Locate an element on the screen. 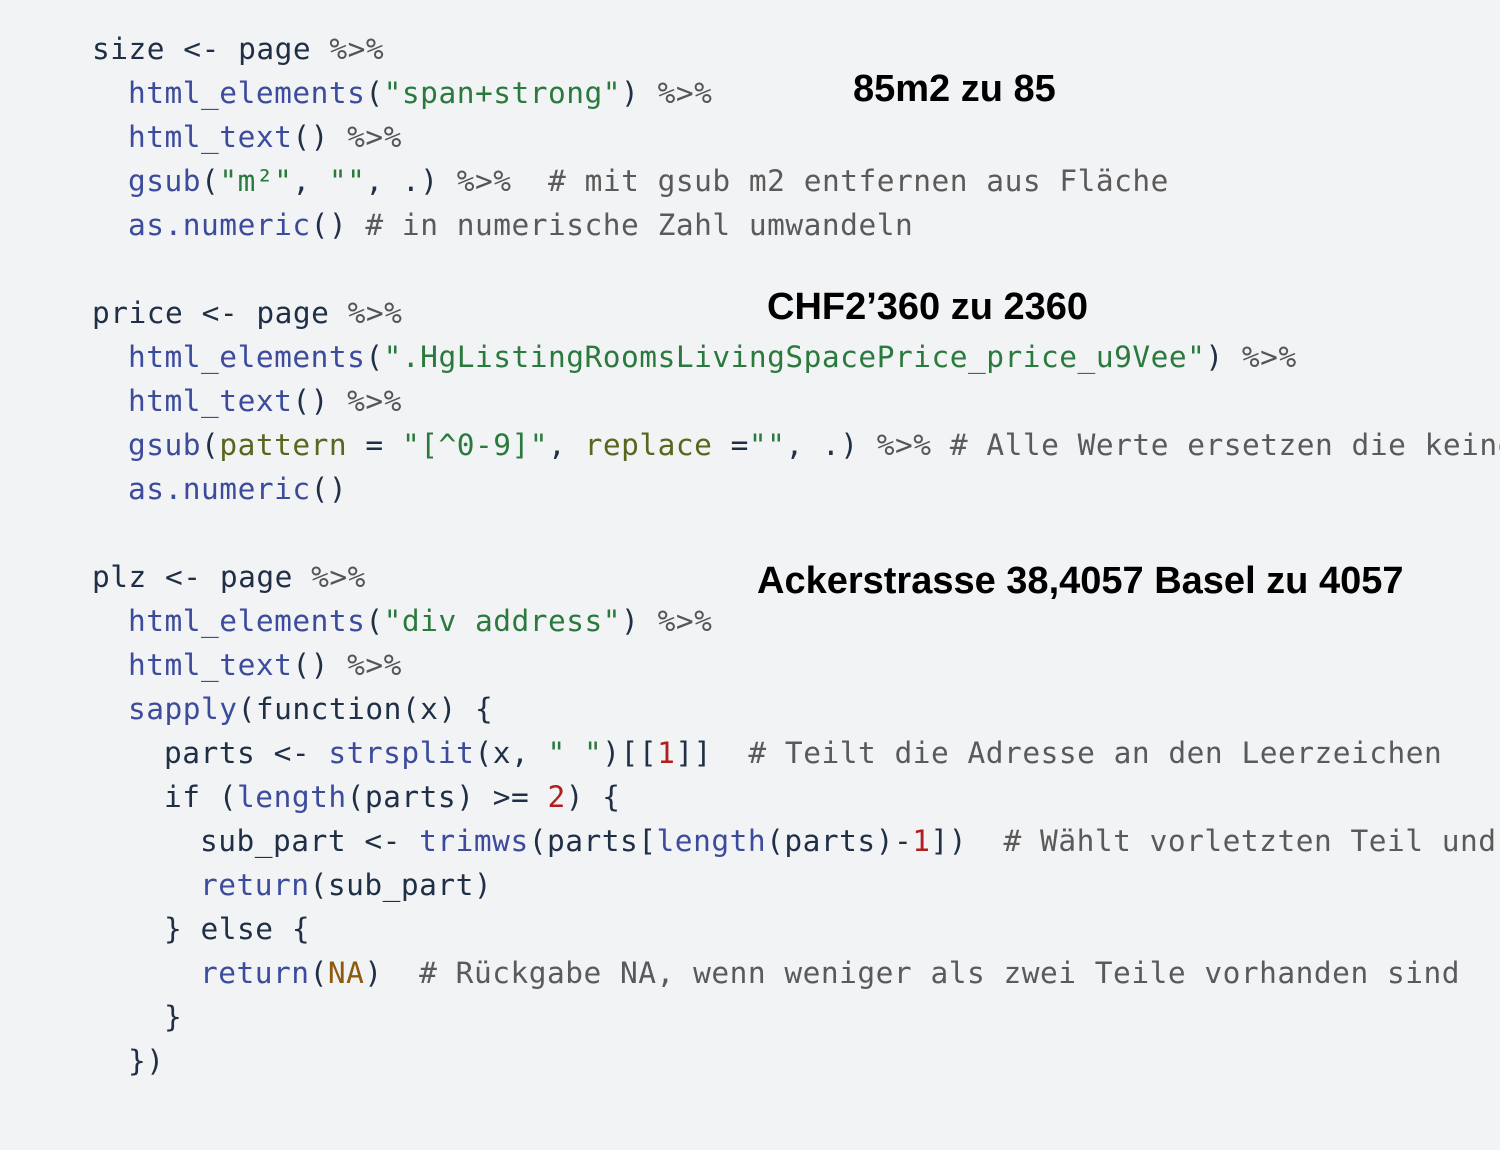 The height and width of the screenshot is (1150, 1500). code-line-size: size <- page %>% is located at coordinates (238, 49).